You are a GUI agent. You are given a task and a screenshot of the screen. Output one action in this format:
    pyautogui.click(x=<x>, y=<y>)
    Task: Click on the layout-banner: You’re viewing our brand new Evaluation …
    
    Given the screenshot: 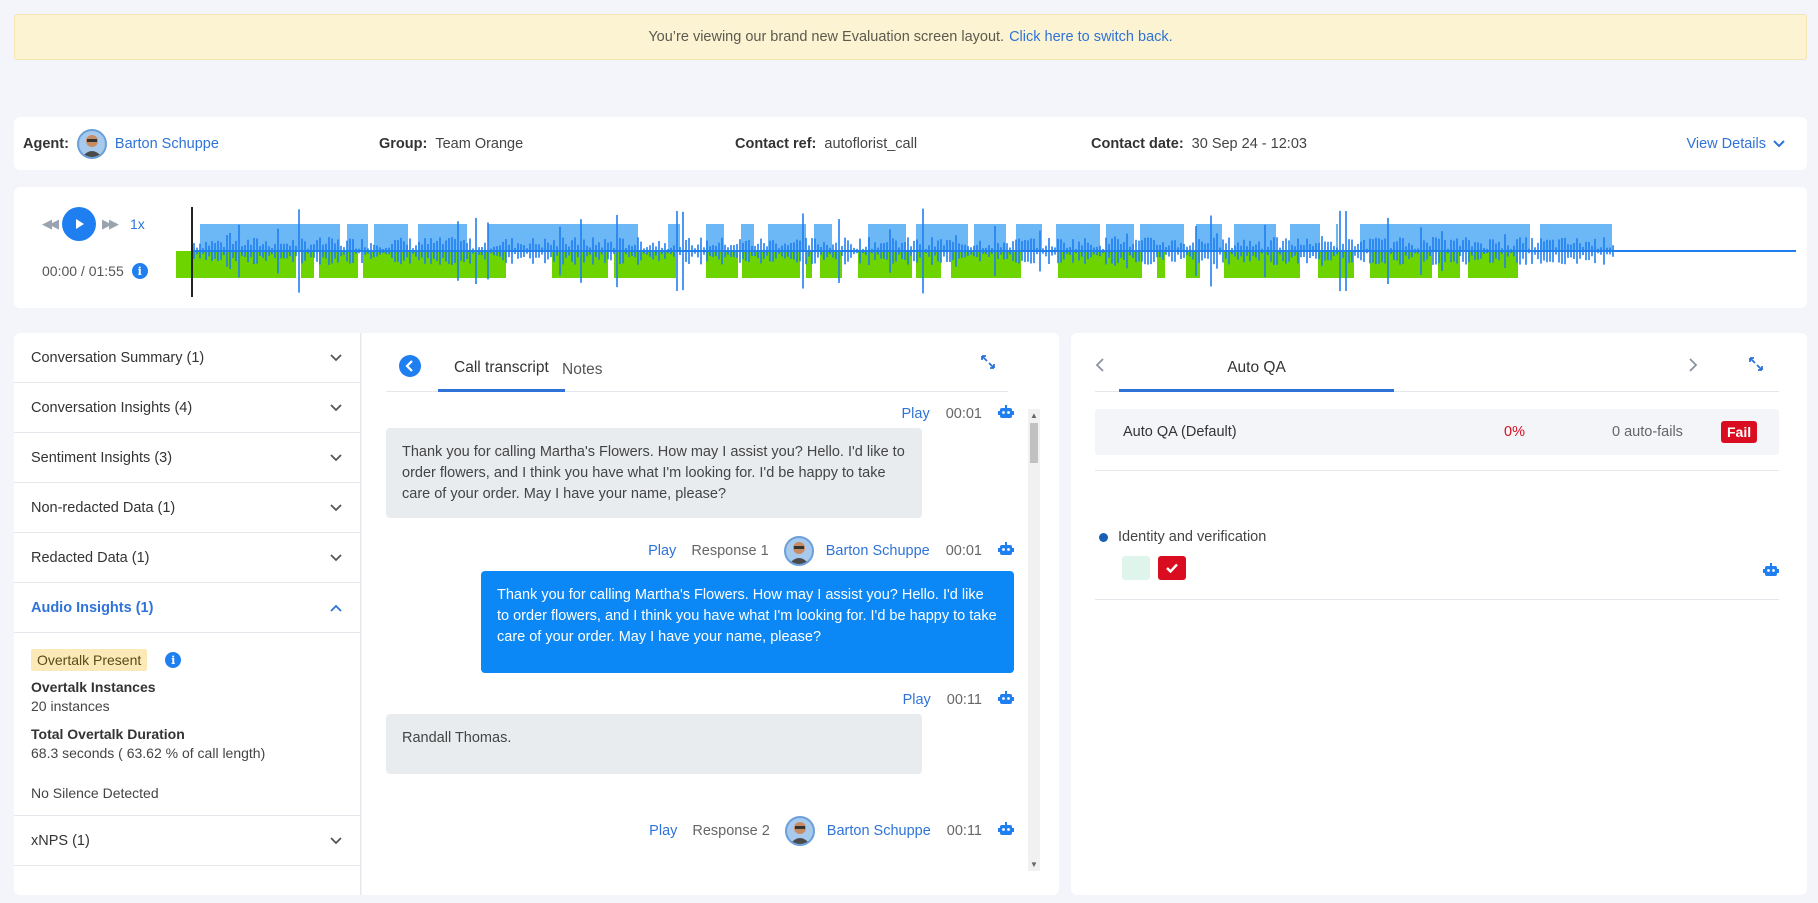 What is the action you would take?
    pyautogui.click(x=910, y=37)
    